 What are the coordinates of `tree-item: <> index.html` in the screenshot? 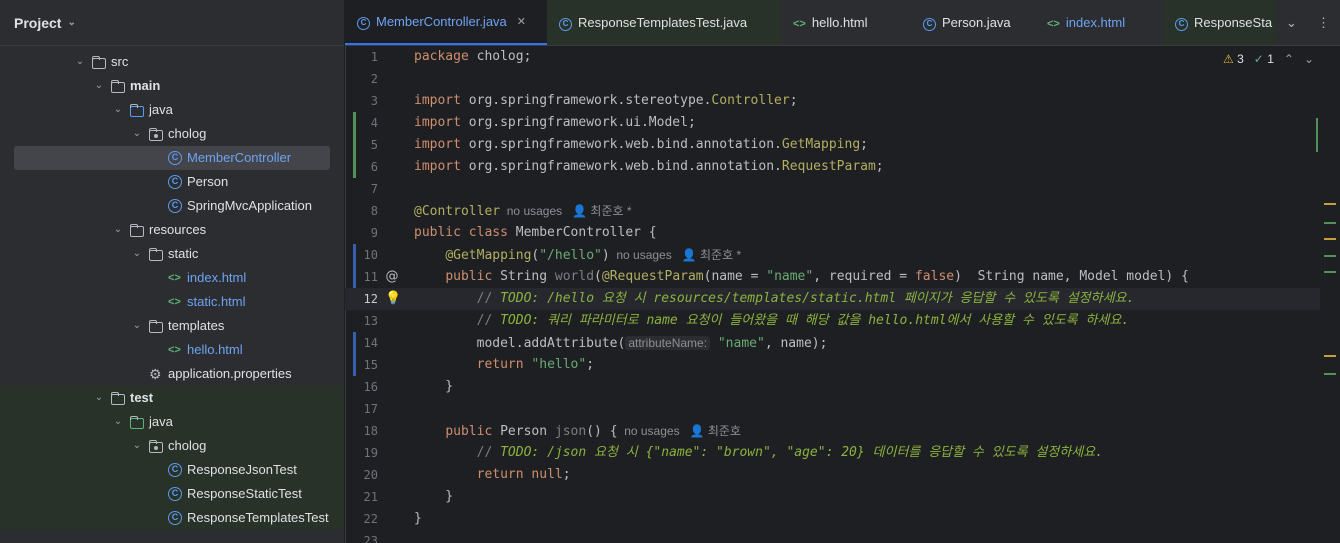 It's located at (172, 278).